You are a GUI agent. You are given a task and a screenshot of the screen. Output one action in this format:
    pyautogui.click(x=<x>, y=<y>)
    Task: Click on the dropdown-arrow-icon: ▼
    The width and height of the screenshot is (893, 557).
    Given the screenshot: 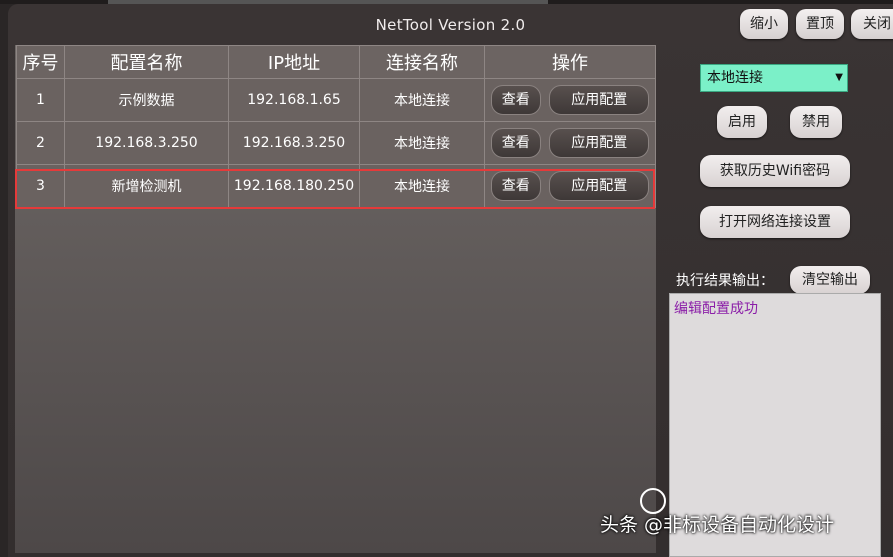 What is the action you would take?
    pyautogui.click(x=839, y=77)
    